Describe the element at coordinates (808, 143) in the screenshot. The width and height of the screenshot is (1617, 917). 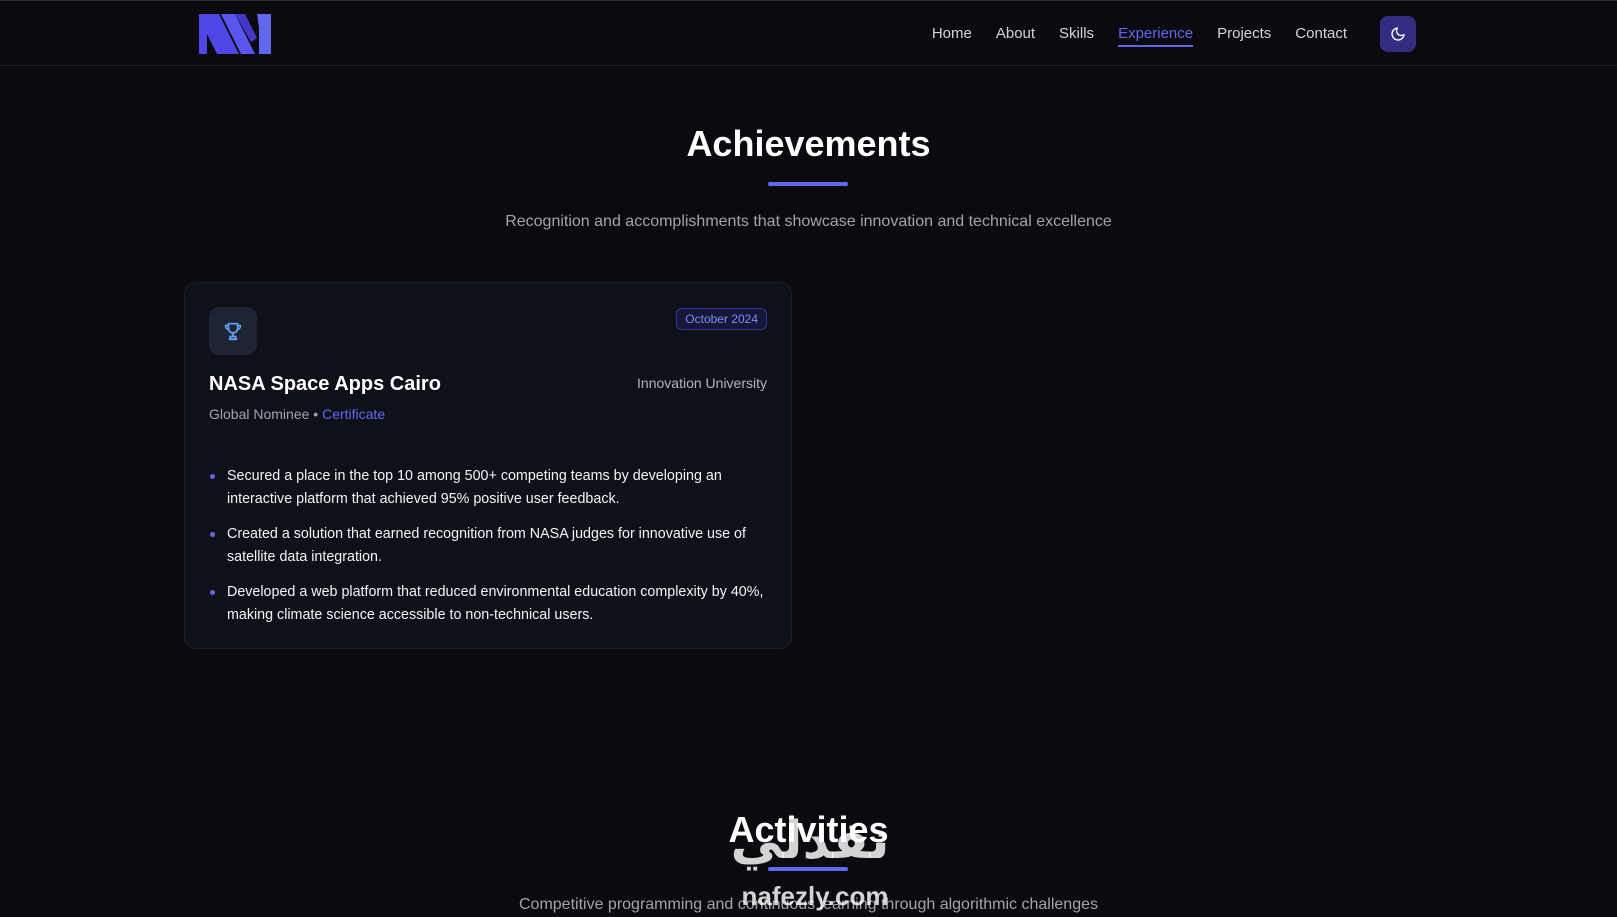
I see `achievements-title: Achievements` at that location.